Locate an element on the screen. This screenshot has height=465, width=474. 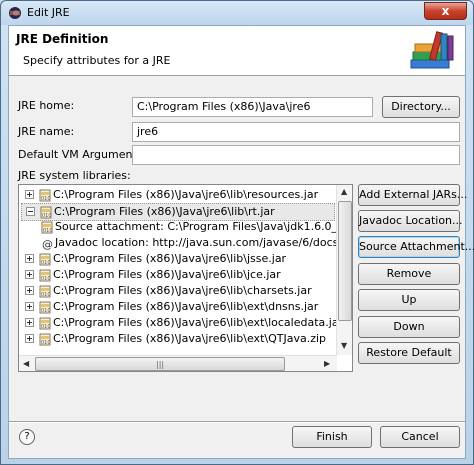
footer-separator is located at coordinates (237, 422).